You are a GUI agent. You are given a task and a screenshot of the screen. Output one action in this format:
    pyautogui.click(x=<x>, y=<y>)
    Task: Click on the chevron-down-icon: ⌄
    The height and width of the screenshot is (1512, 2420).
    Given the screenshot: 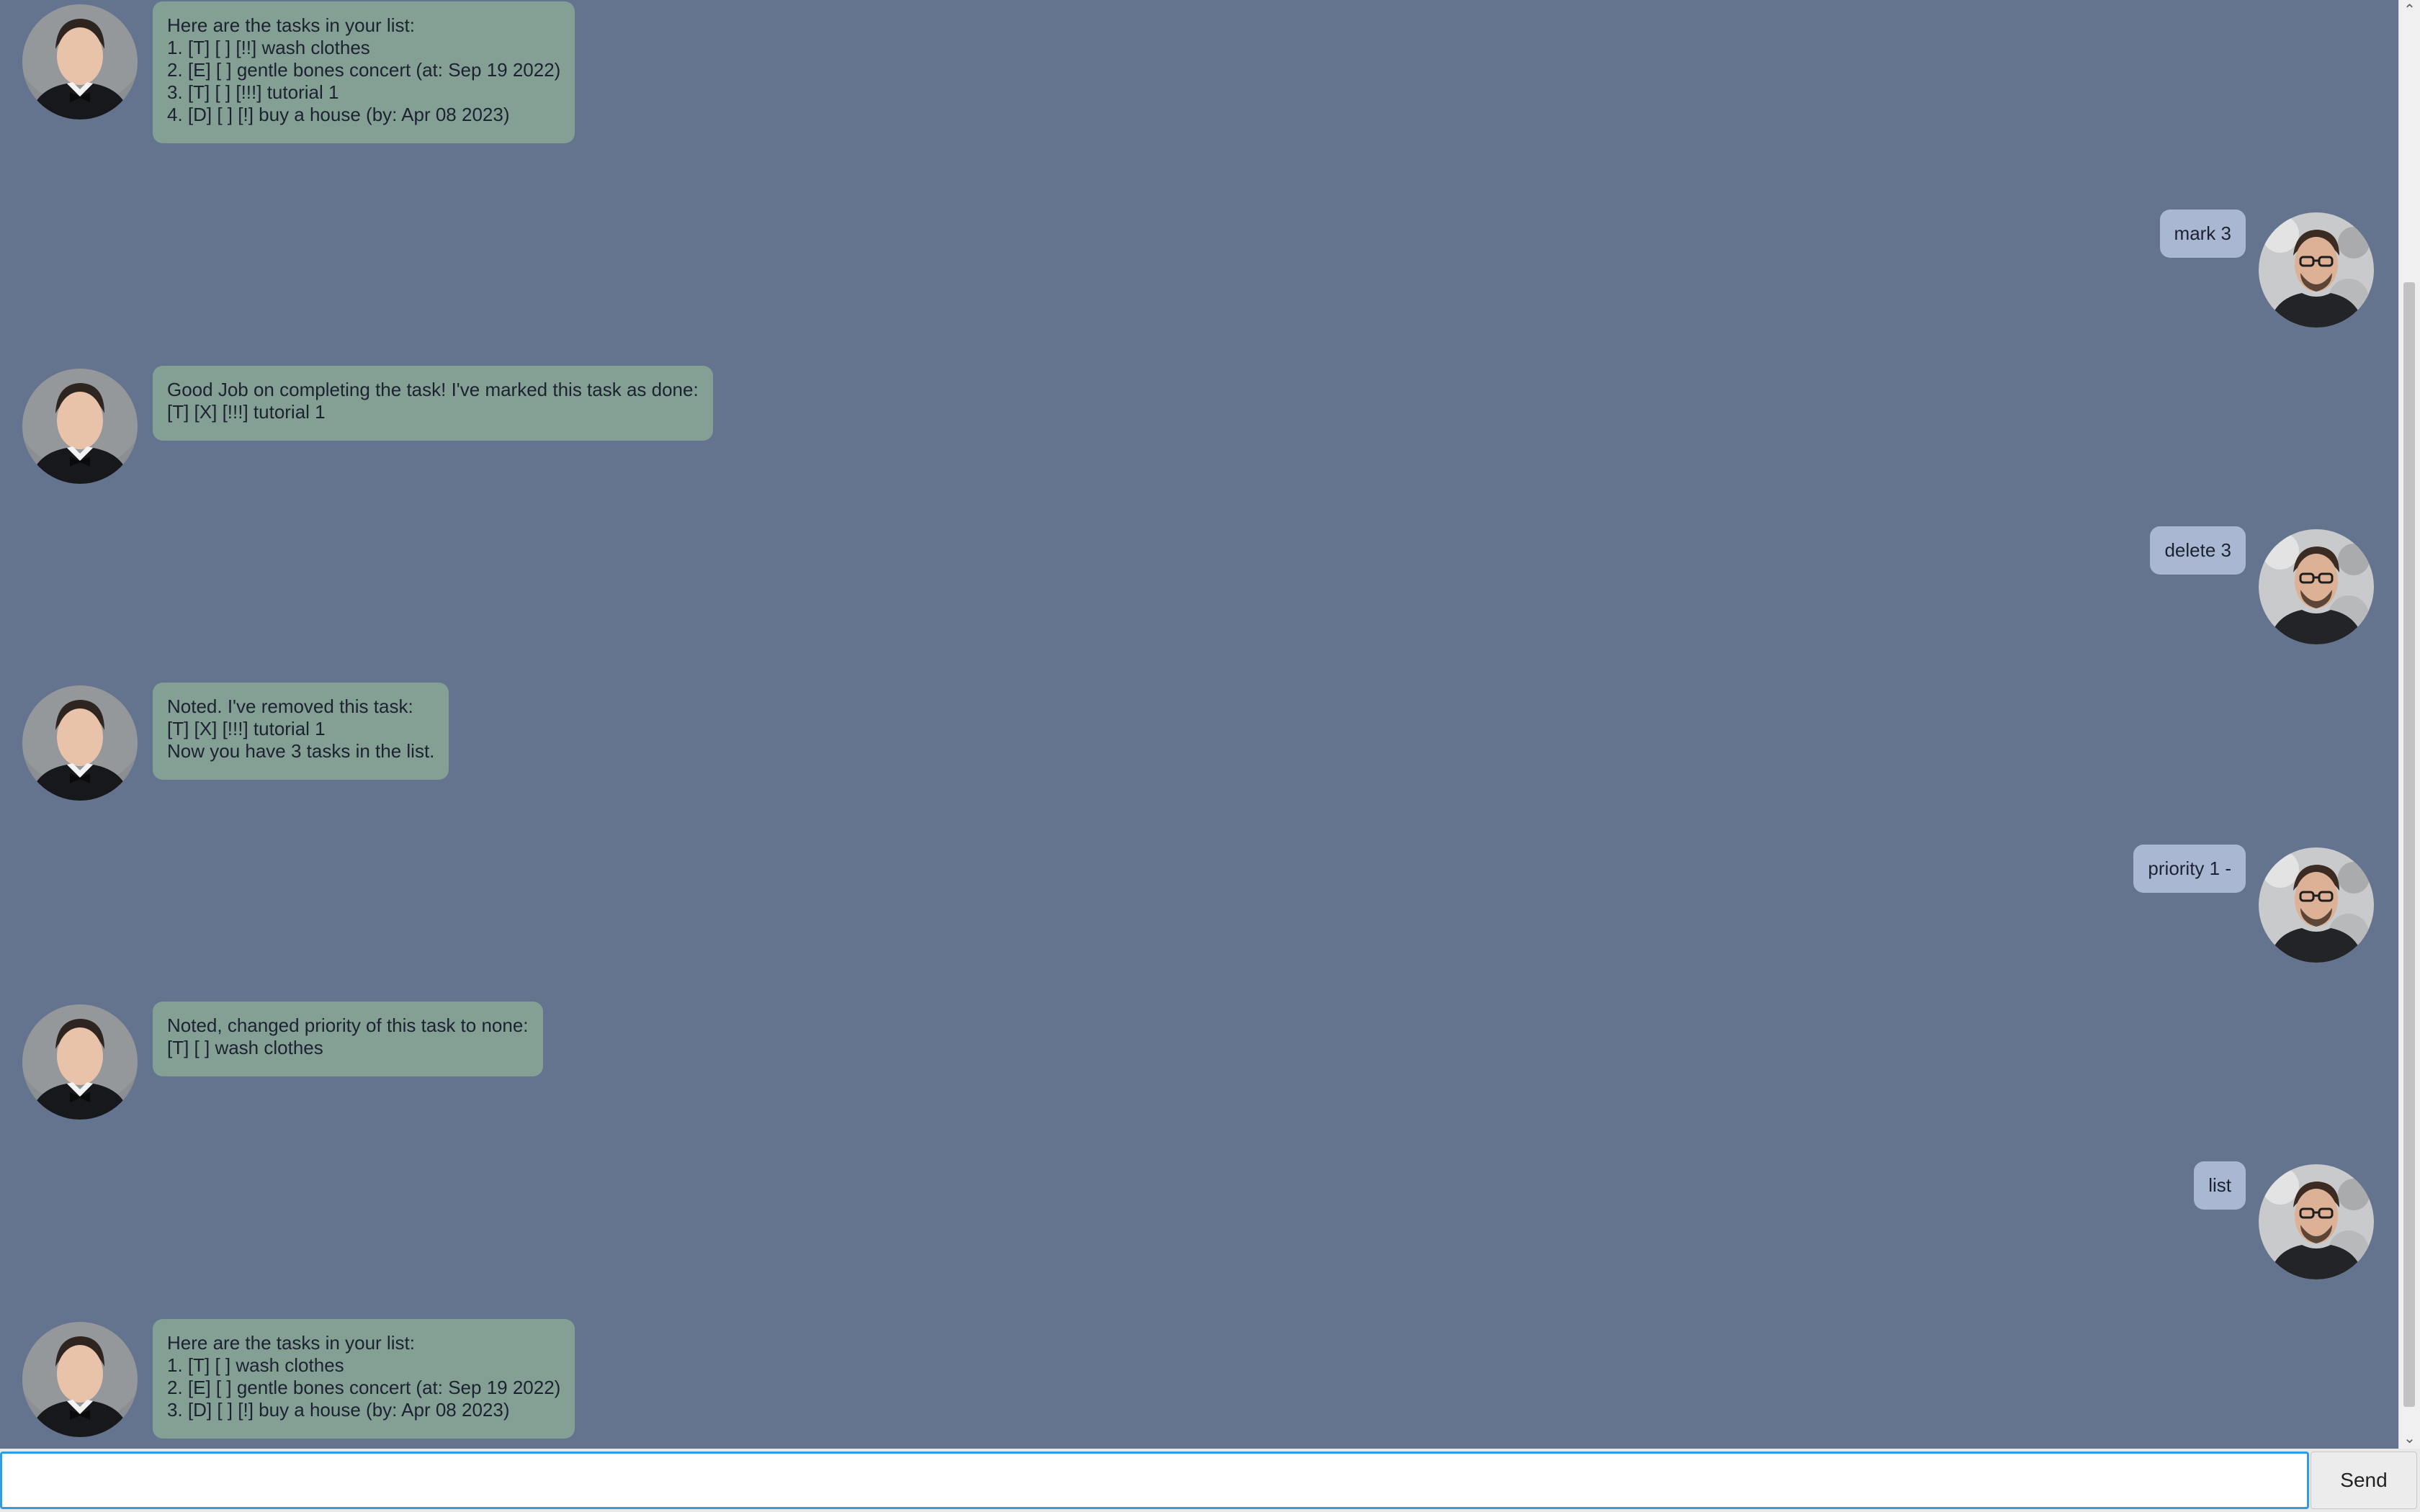 What is the action you would take?
    pyautogui.click(x=2409, y=1438)
    